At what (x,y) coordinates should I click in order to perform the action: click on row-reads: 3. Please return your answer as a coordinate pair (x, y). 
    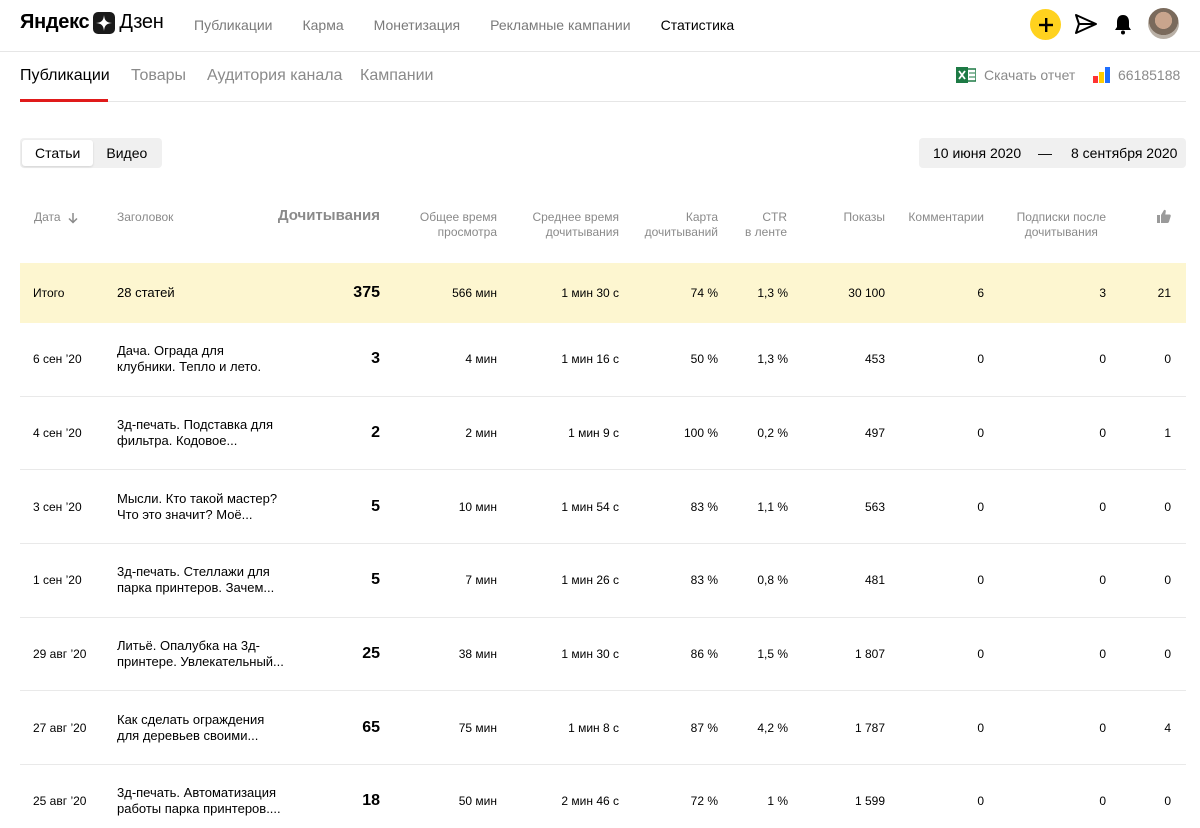
    Looking at the image, I should click on (375, 359).